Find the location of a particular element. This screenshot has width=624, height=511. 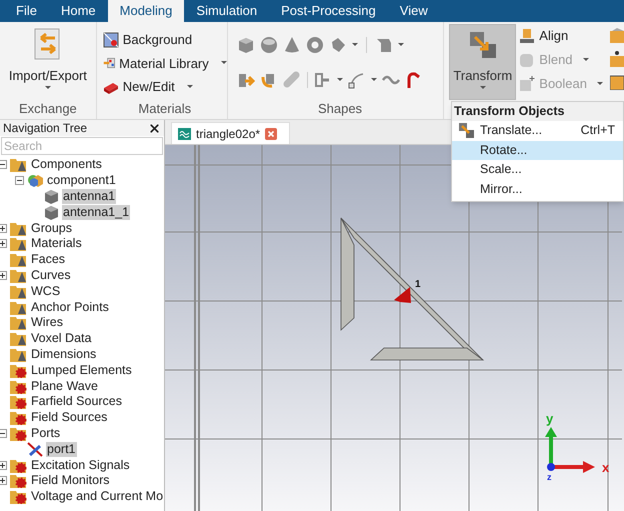

group-label: Exchange is located at coordinates (47, 109).